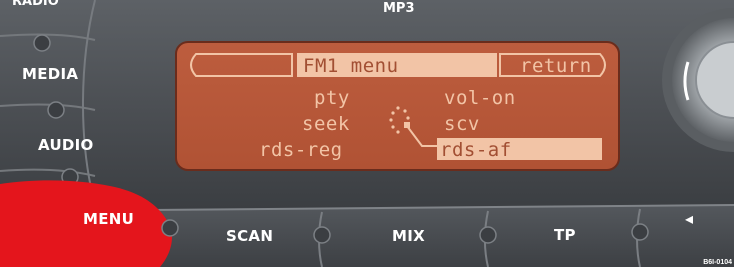  What do you see at coordinates (35, 4) in the screenshot?
I see `radio-label: RADIO` at bounding box center [35, 4].